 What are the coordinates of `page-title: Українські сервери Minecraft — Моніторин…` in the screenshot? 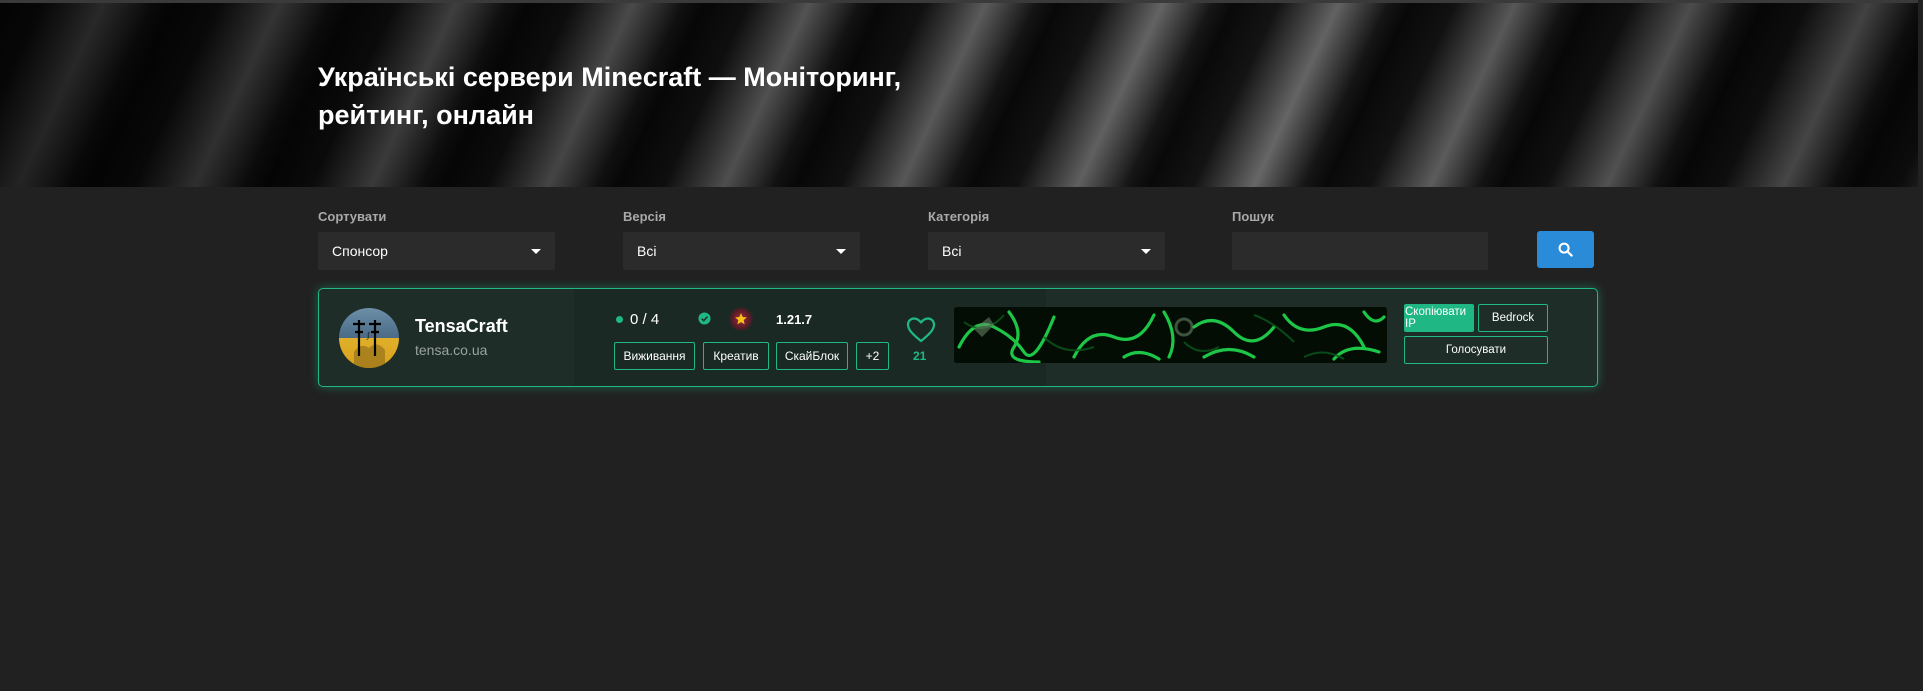 It's located at (610, 96).